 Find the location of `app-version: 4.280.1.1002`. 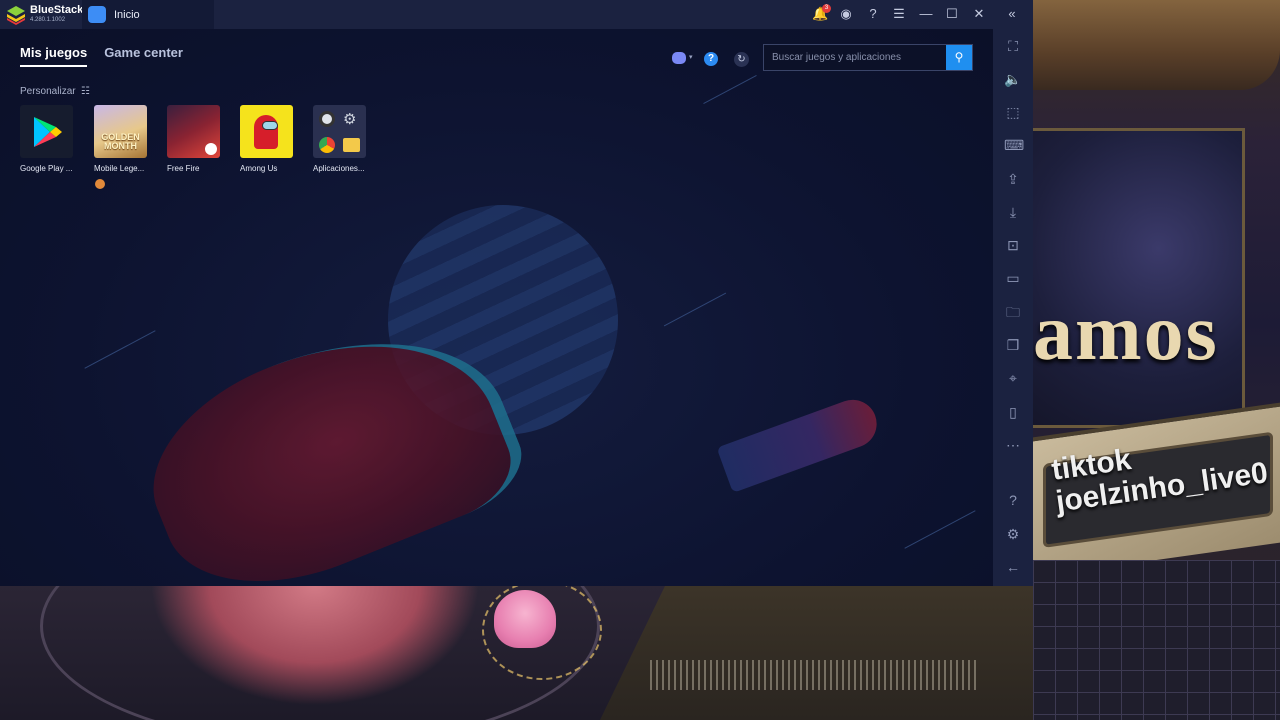

app-version: 4.280.1.1002 is located at coordinates (48, 20).